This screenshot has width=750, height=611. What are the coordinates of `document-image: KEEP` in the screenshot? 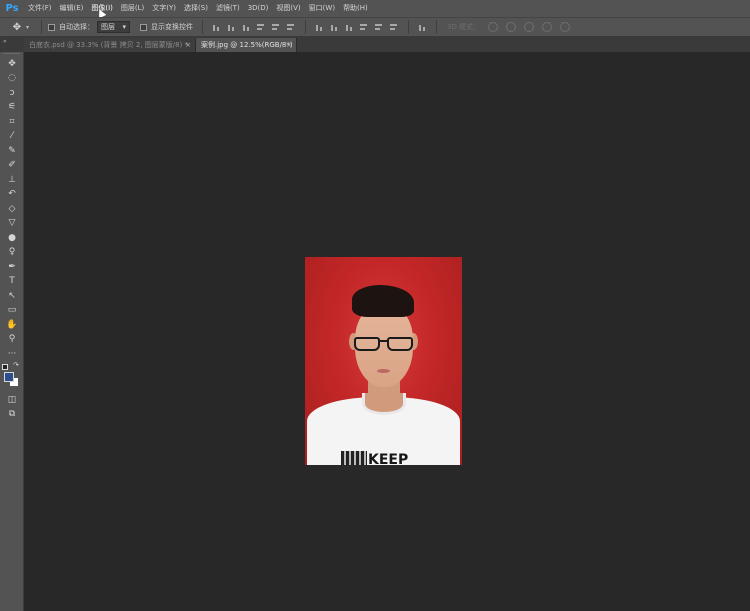 It's located at (383, 361).